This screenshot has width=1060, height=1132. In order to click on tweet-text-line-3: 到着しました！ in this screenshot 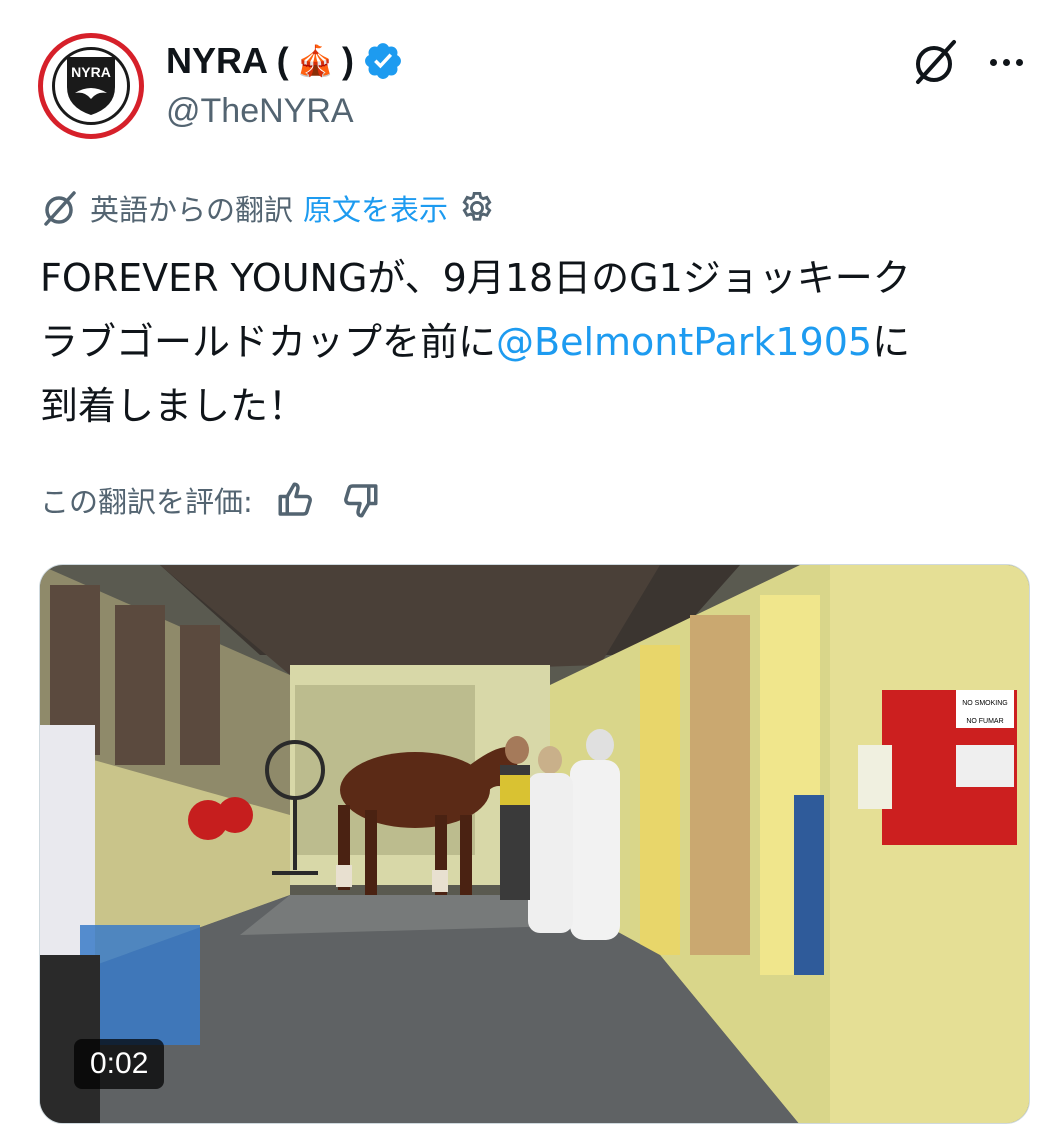, I will do `click(173, 406)`.